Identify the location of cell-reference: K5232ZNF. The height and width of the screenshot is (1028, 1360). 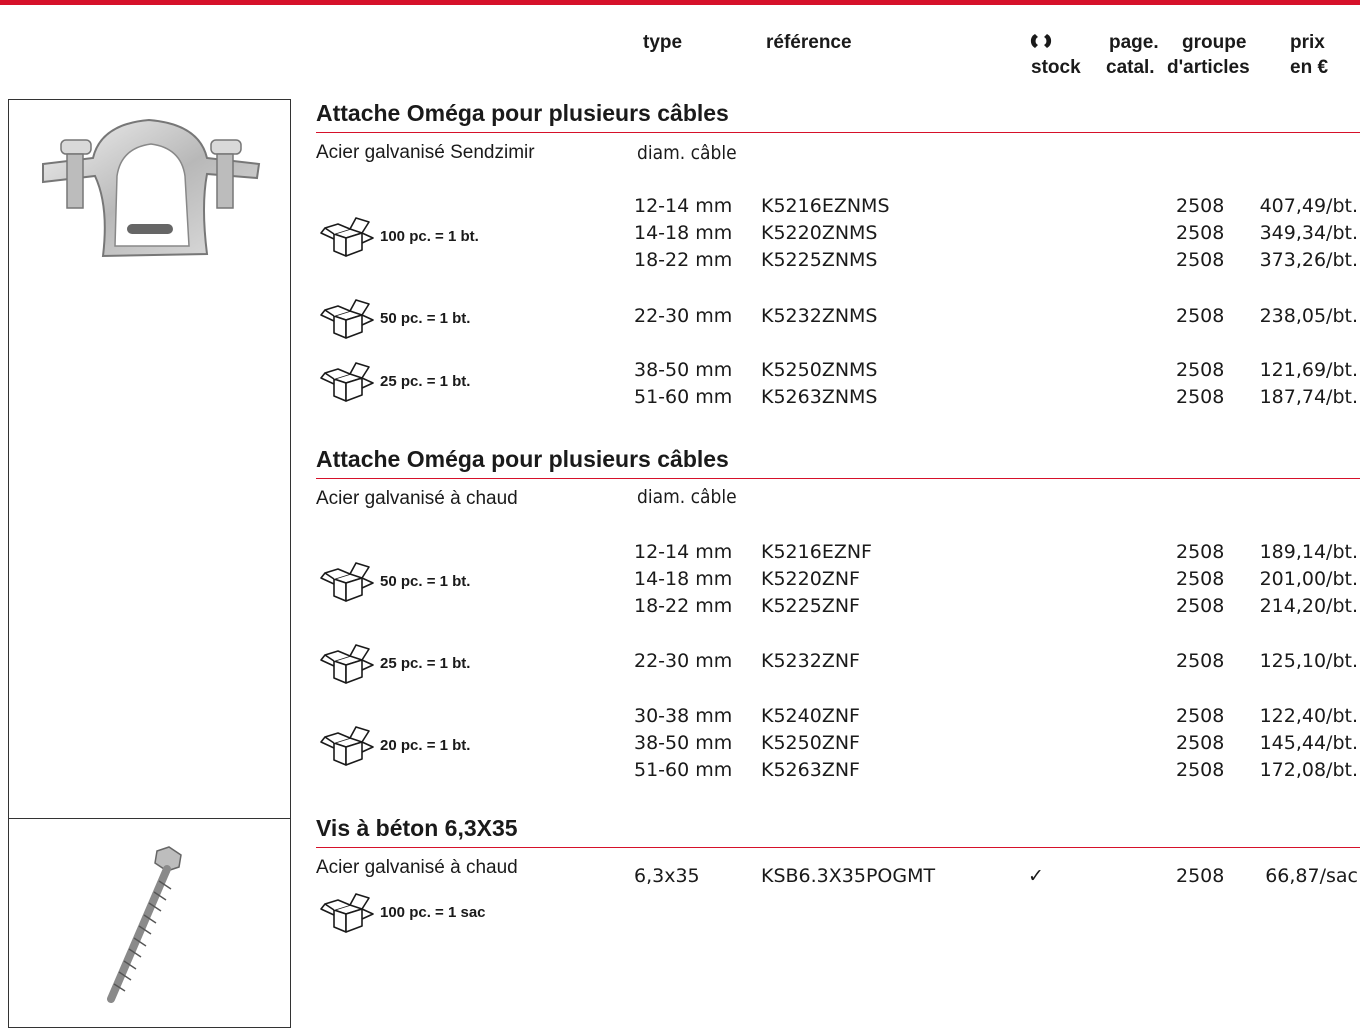
(810, 661).